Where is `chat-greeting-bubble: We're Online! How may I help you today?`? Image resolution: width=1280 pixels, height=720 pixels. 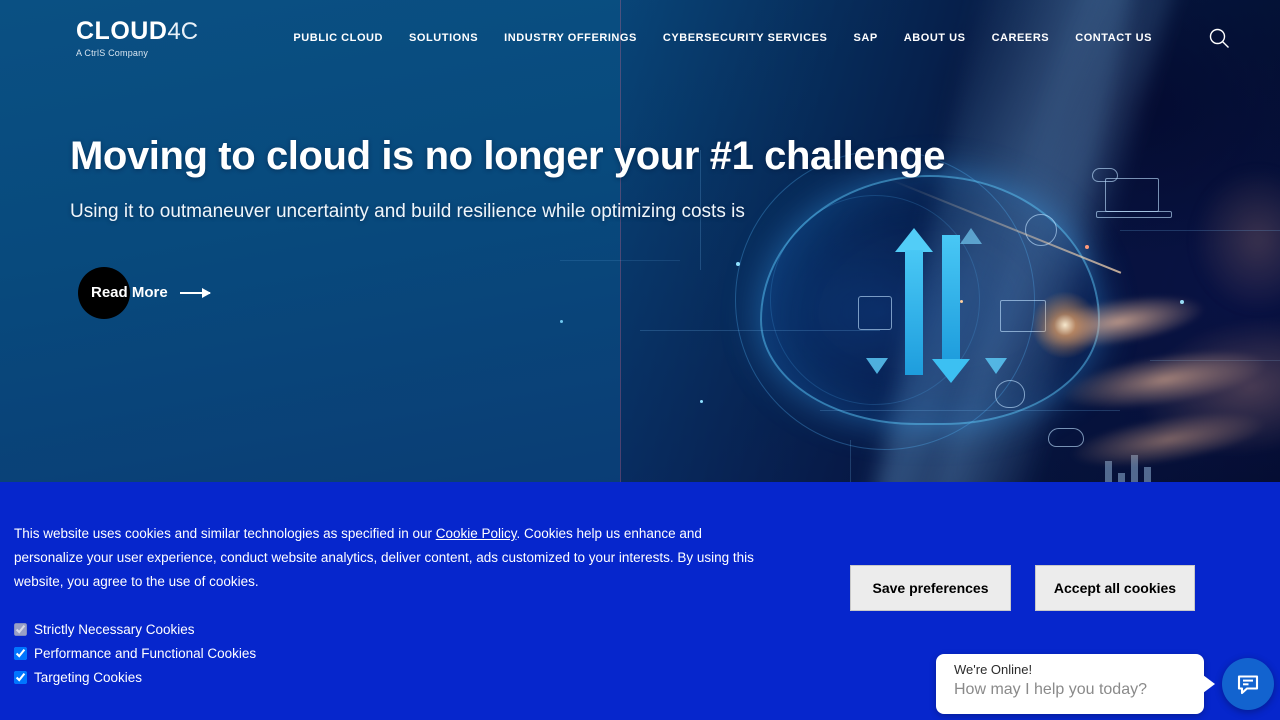
chat-greeting-bubble: We're Online! How may I help you today? is located at coordinates (1075, 684).